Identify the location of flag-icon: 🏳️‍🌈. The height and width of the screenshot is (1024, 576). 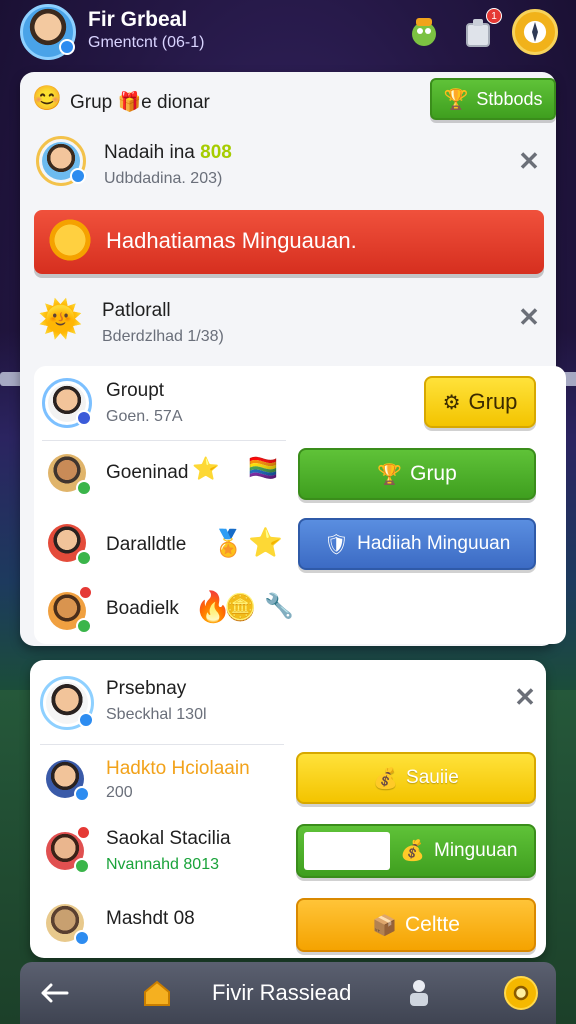
(263, 468).